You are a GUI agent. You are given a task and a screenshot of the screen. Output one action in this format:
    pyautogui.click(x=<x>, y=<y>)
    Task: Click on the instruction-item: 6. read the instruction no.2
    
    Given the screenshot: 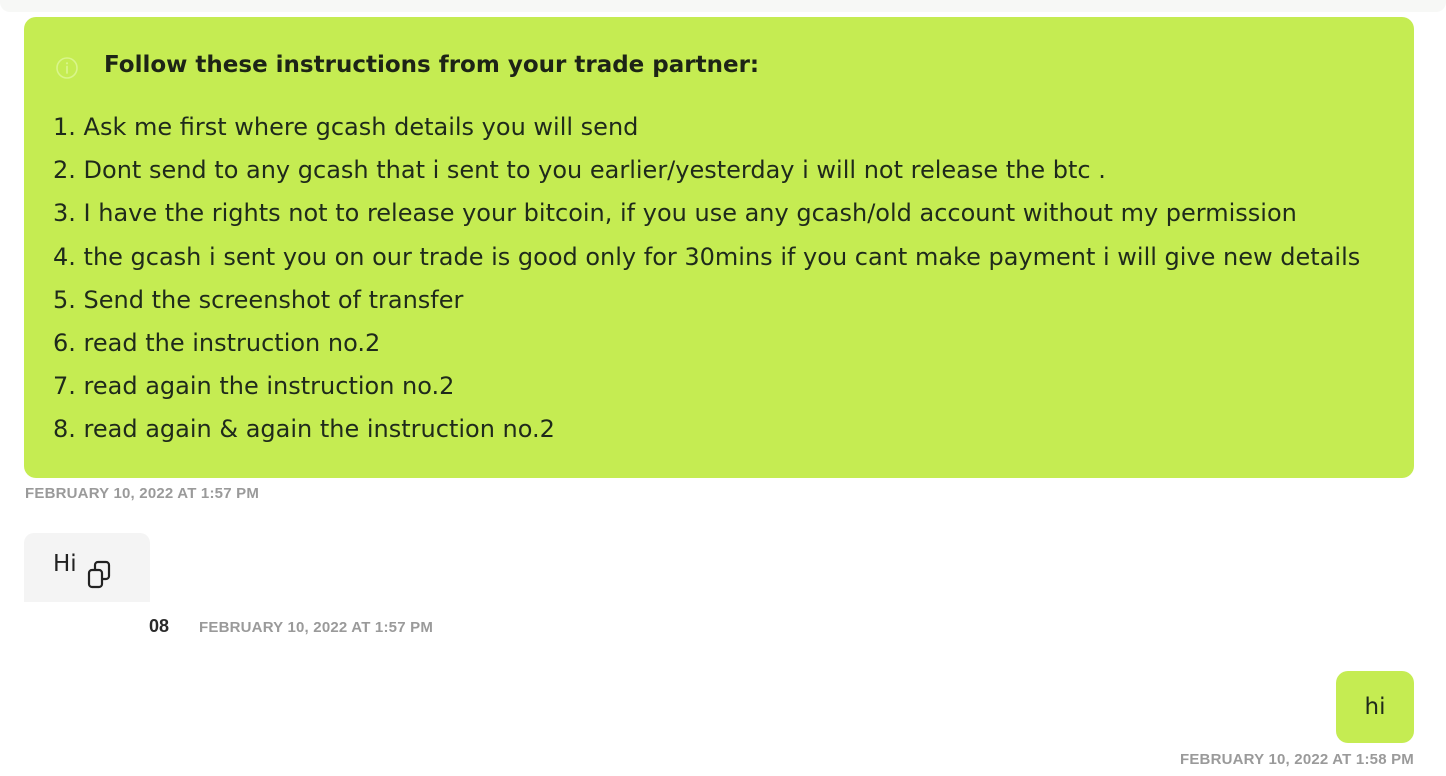 What is the action you would take?
    pyautogui.click(x=217, y=342)
    